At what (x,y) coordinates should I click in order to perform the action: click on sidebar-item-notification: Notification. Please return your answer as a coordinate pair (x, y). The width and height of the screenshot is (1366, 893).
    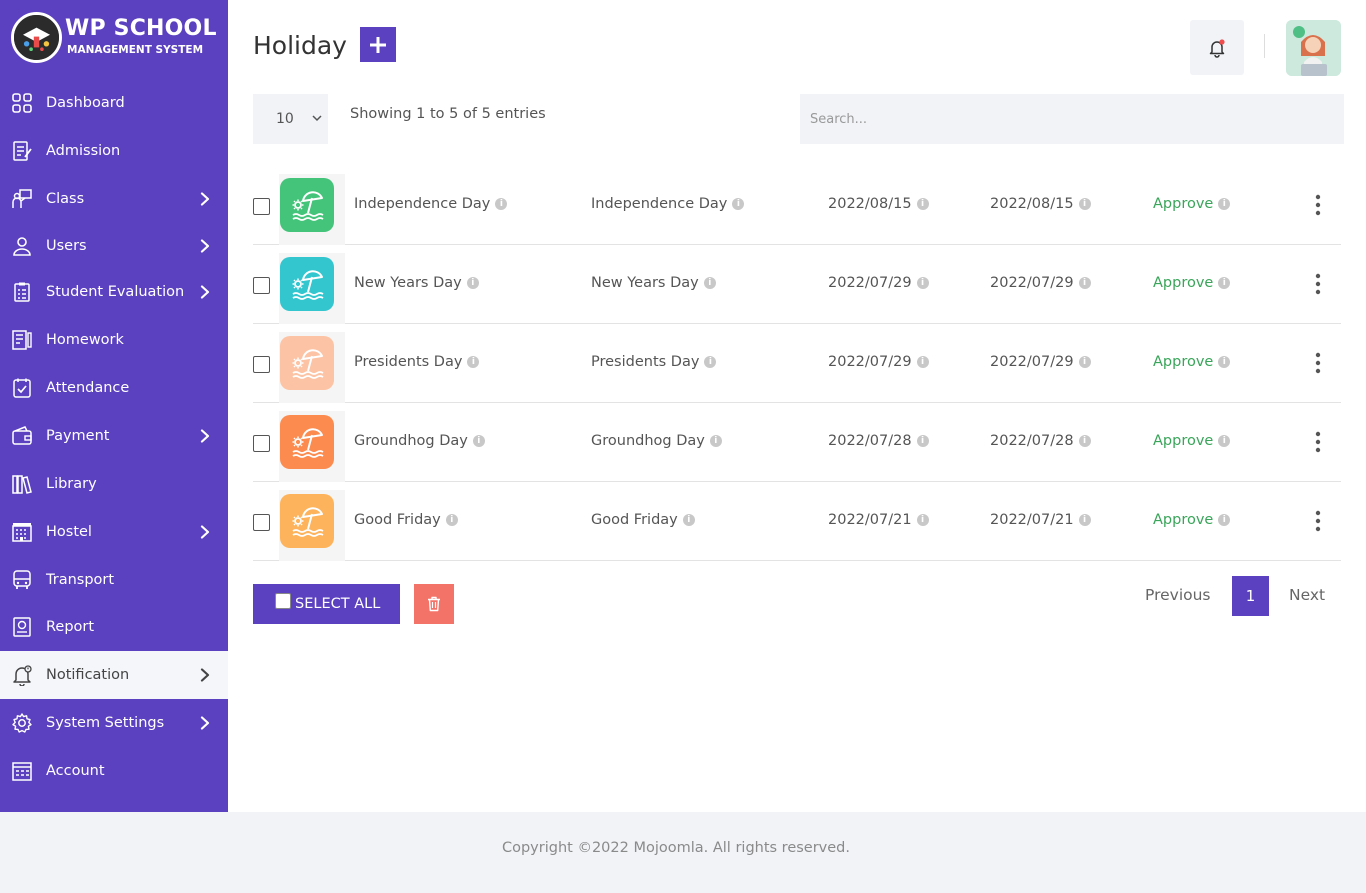
    Looking at the image, I should click on (114, 675).